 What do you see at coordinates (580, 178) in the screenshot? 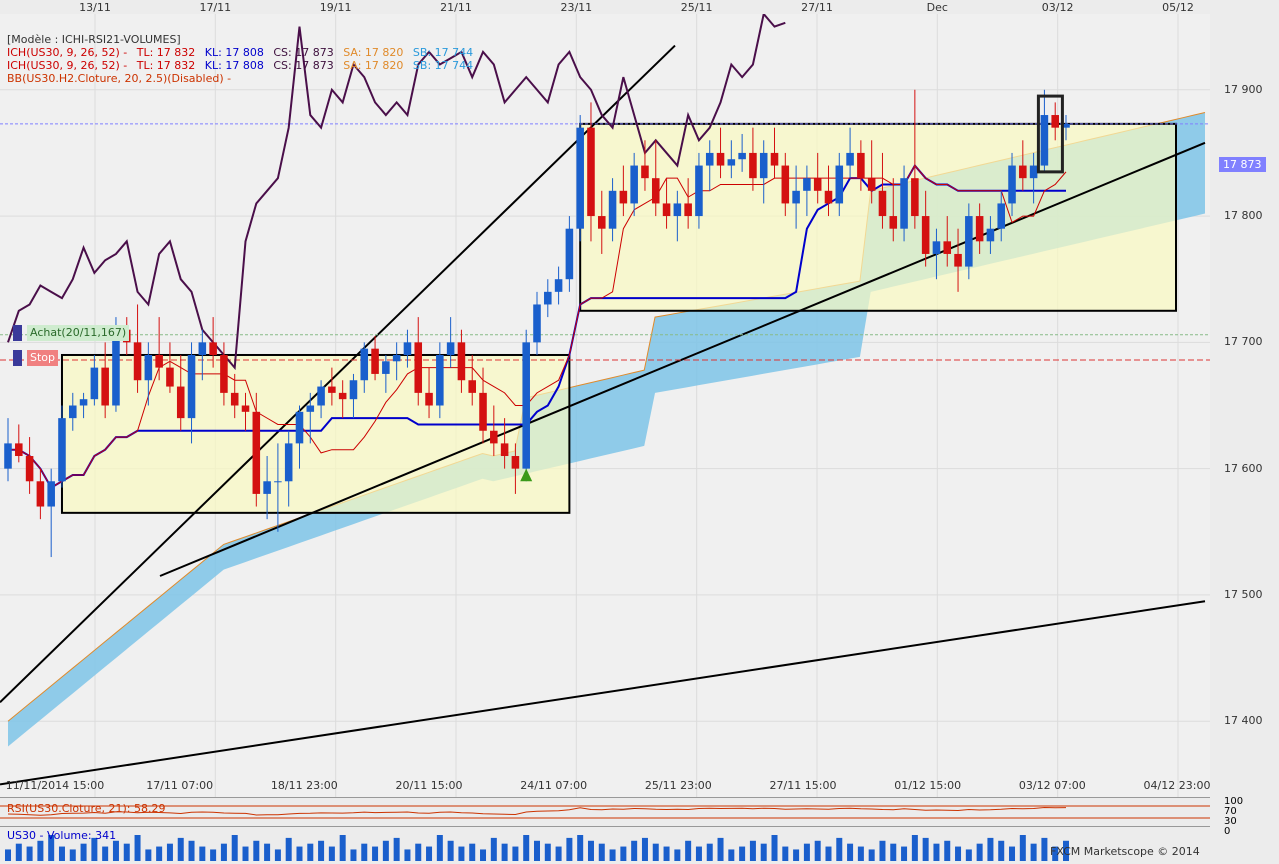
I see `candle` at bounding box center [580, 178].